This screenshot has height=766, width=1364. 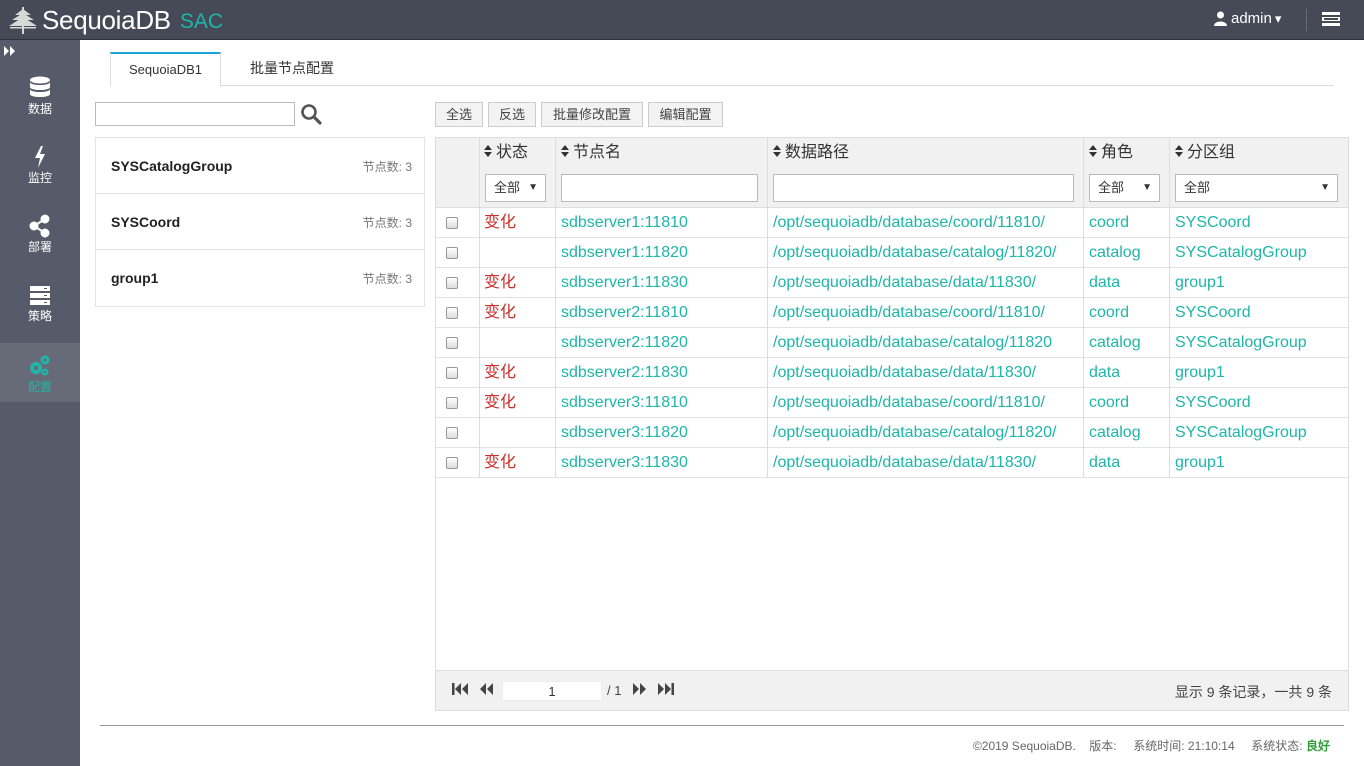 I want to click on list-item: group1 节点数: 3, so click(x=260, y=278).